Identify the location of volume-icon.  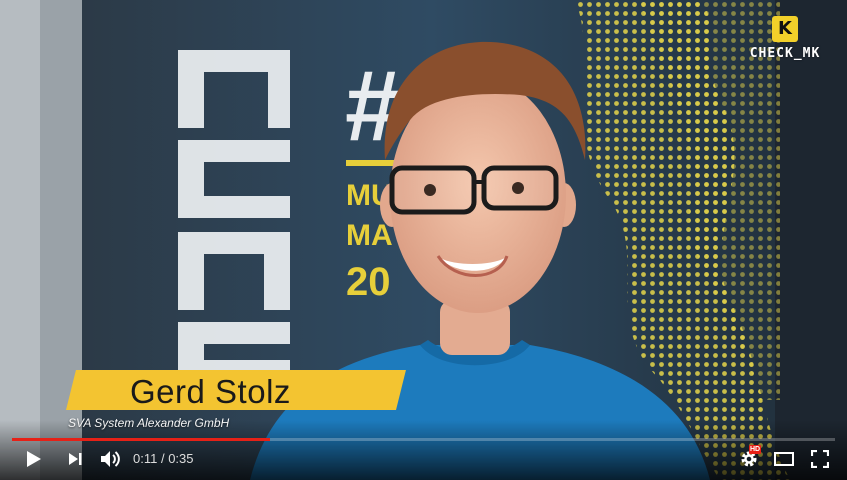
(110, 459).